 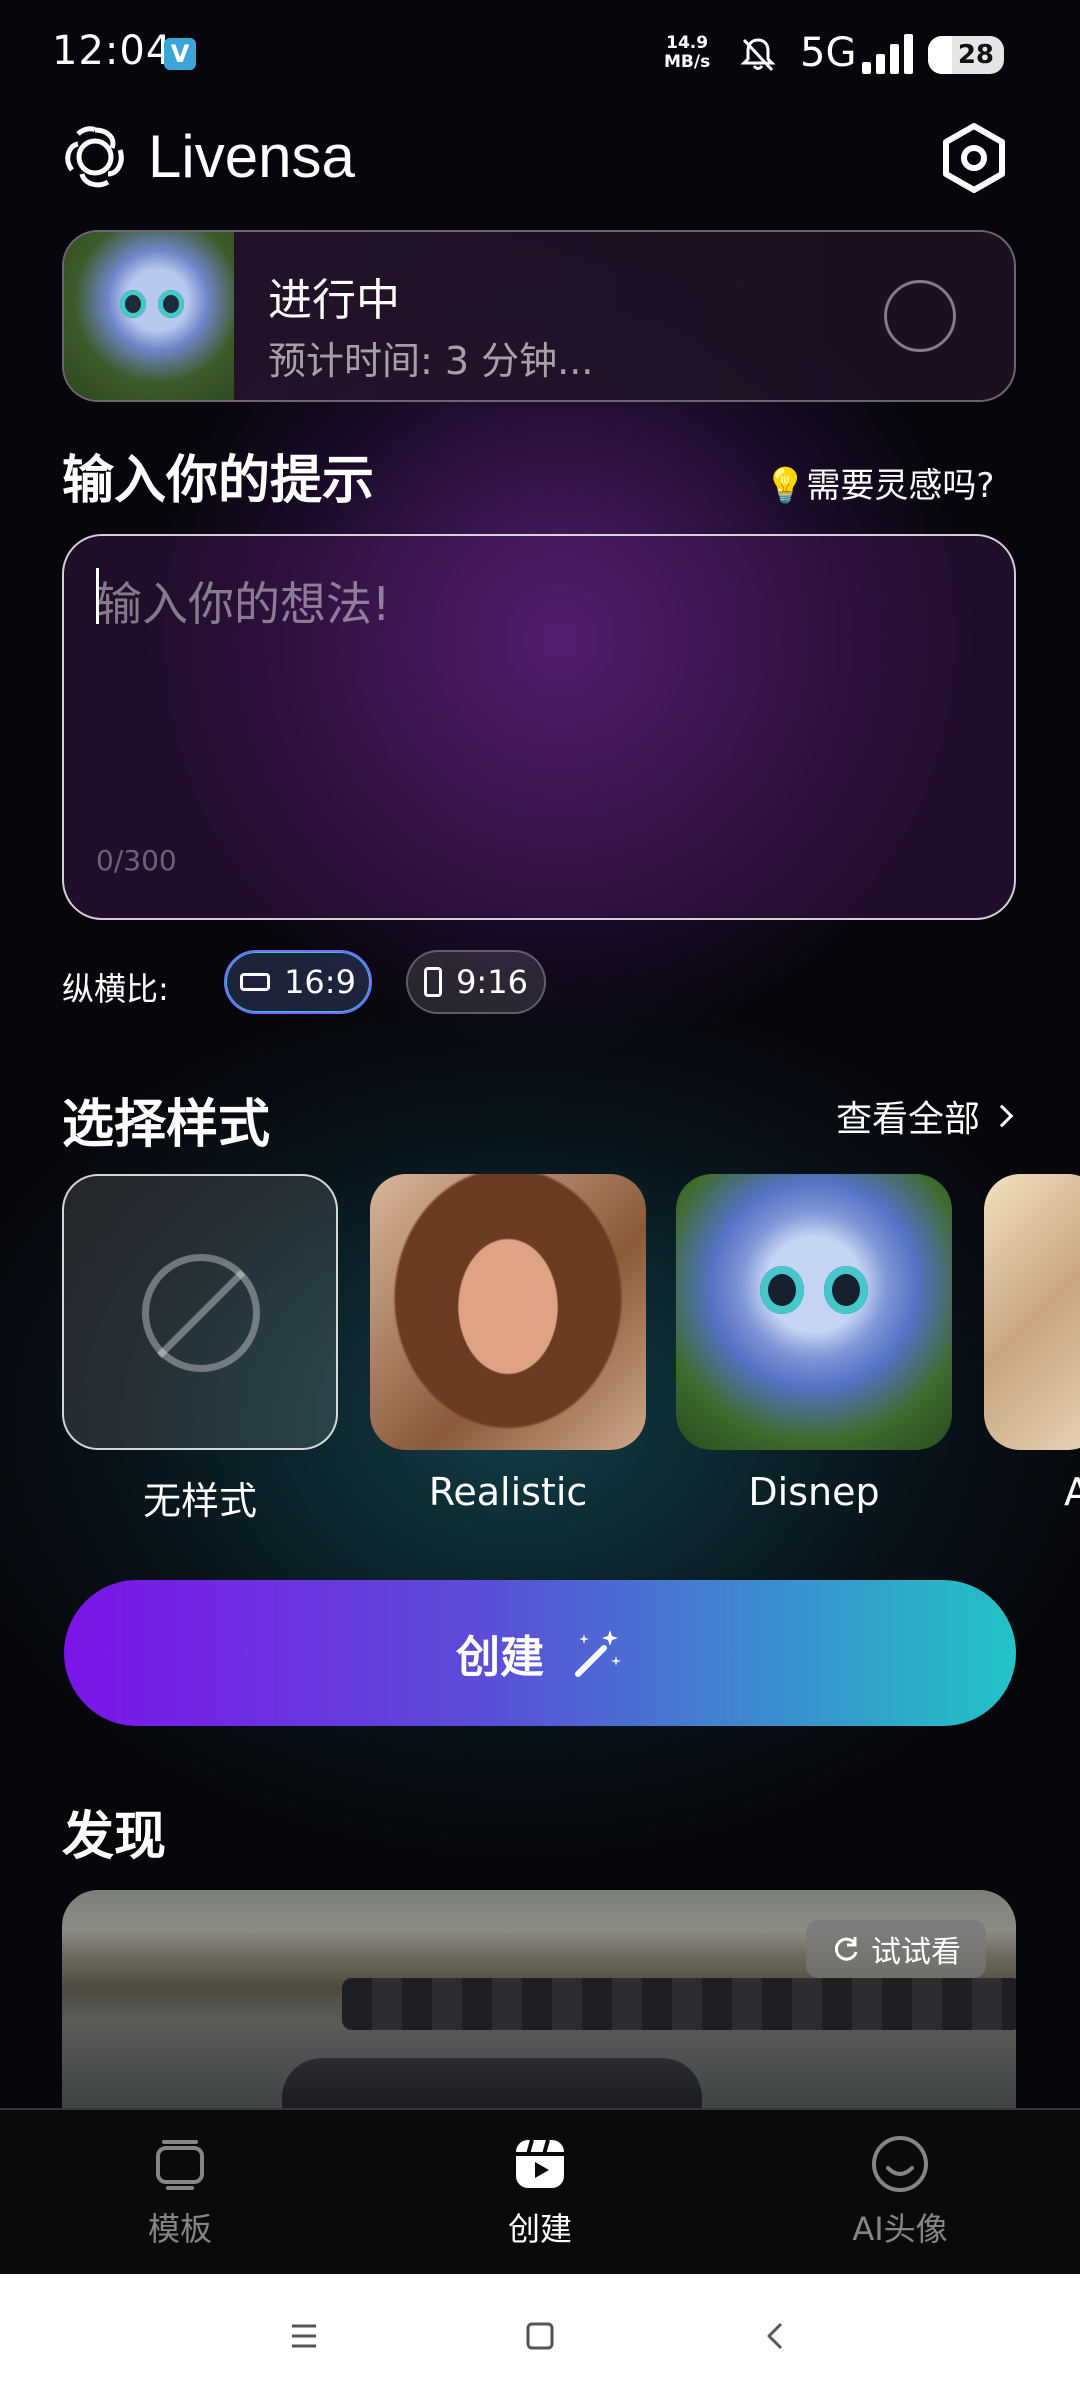 I want to click on view-all-styles-link: 查看全部, so click(x=925, y=1116).